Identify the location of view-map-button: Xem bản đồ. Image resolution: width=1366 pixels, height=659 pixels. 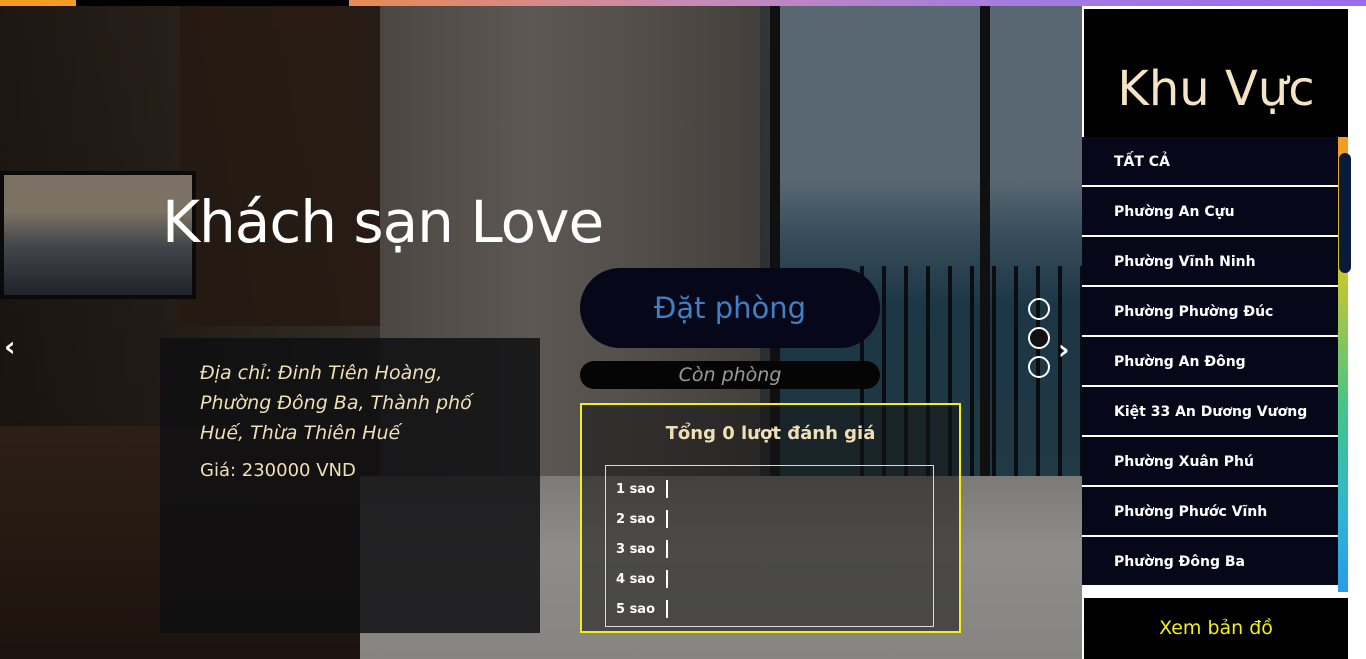
(1216, 628).